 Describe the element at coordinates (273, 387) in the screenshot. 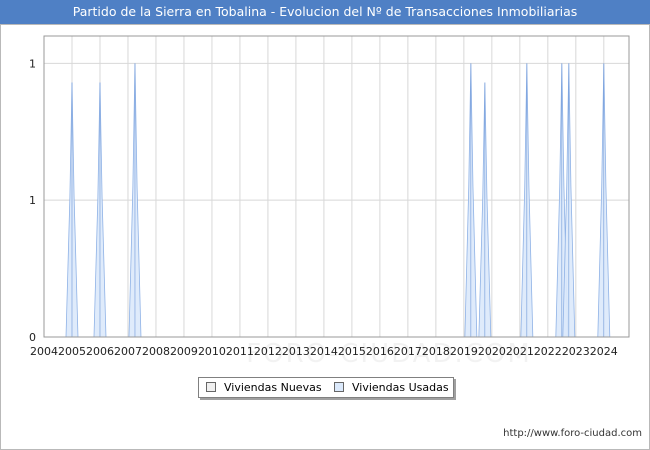

I see `legend-label-nuevas: Viviendas Nuevas` at that location.